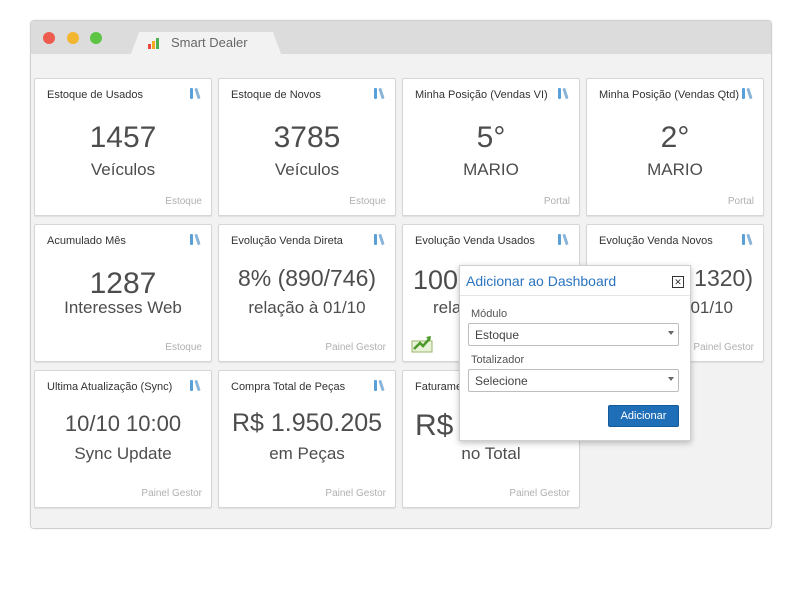 This screenshot has width=800, height=600. What do you see at coordinates (501, 381) in the screenshot?
I see `totalizador-value: Selecione` at bounding box center [501, 381].